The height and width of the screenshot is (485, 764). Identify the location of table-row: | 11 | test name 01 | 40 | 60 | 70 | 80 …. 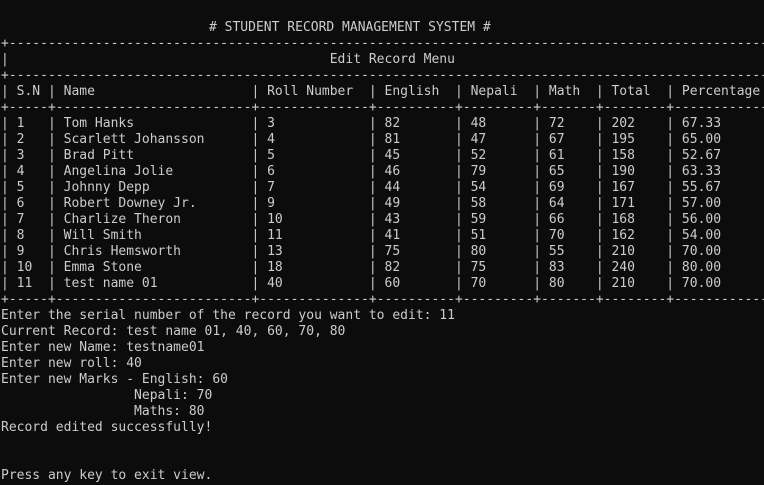
(382, 283).